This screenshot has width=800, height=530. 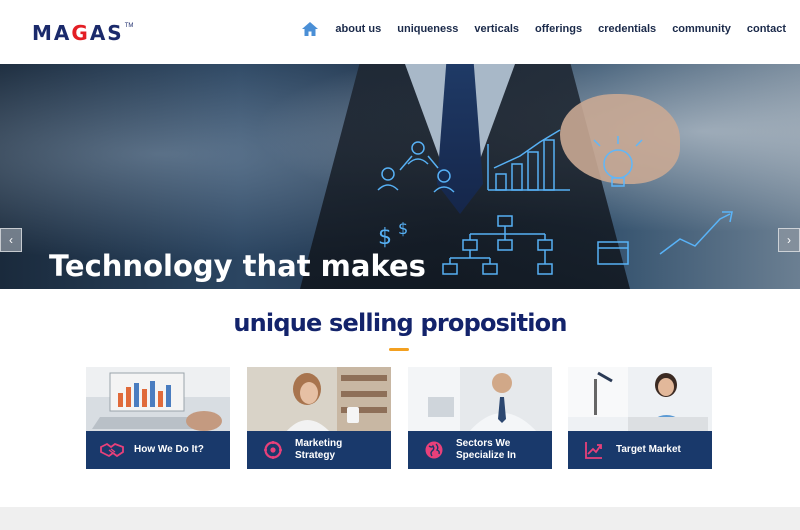 I want to click on usp-card-marketing-strategy: Marketing Strategy, so click(x=319, y=418).